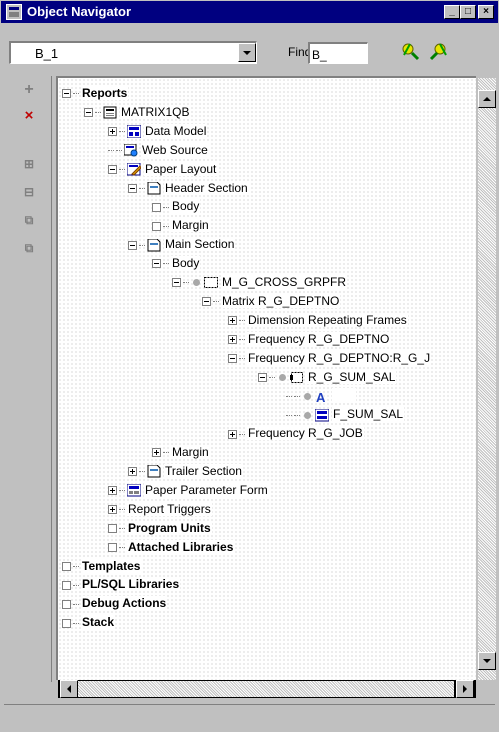 The image size is (499, 732). What do you see at coordinates (102, 566) in the screenshot?
I see `tree-node: Templates` at bounding box center [102, 566].